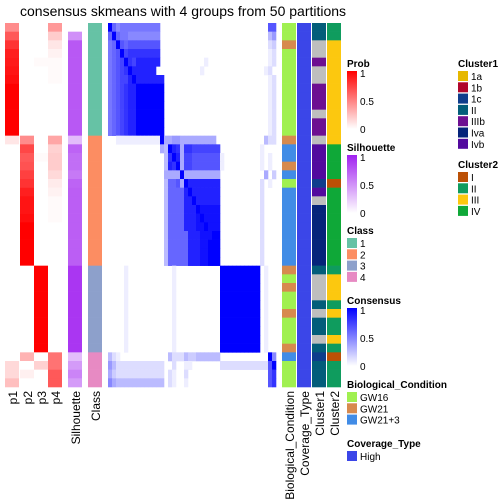 The height and width of the screenshot is (504, 504). I want to click on legend-label: Ivb, so click(478, 145).